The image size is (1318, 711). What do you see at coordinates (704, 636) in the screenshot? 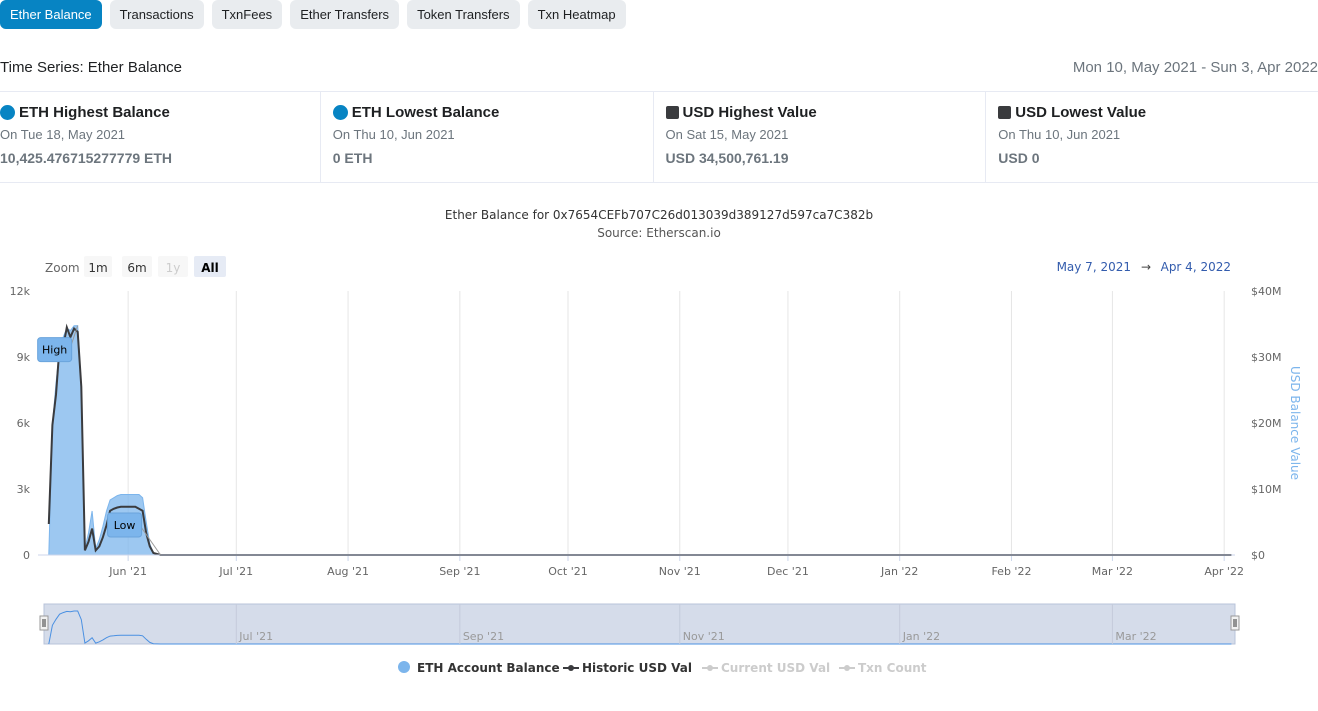
I see `navigator-tick-label: Nov '21` at bounding box center [704, 636].